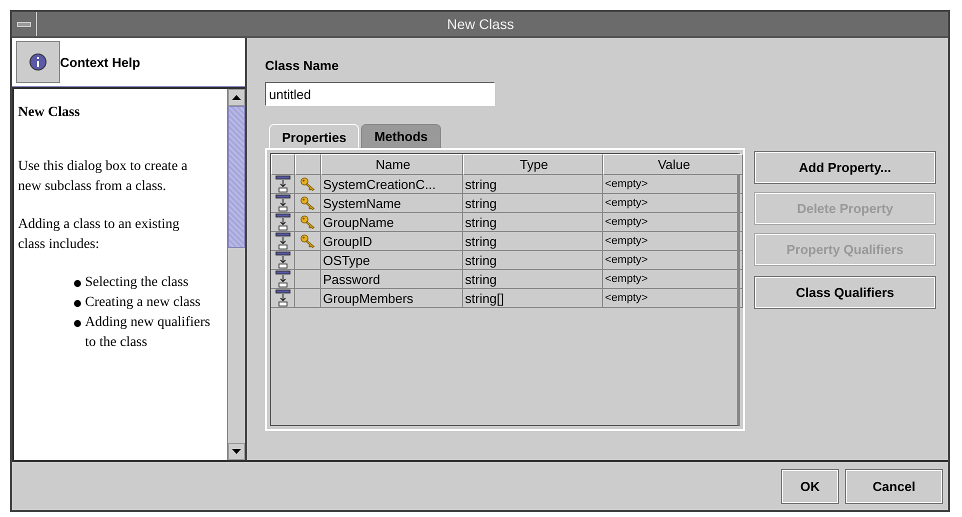 Image resolution: width=962 pixels, height=517 pixels. Describe the element at coordinates (142, 303) in the screenshot. I see `help-bullet: Creating a new class` at that location.